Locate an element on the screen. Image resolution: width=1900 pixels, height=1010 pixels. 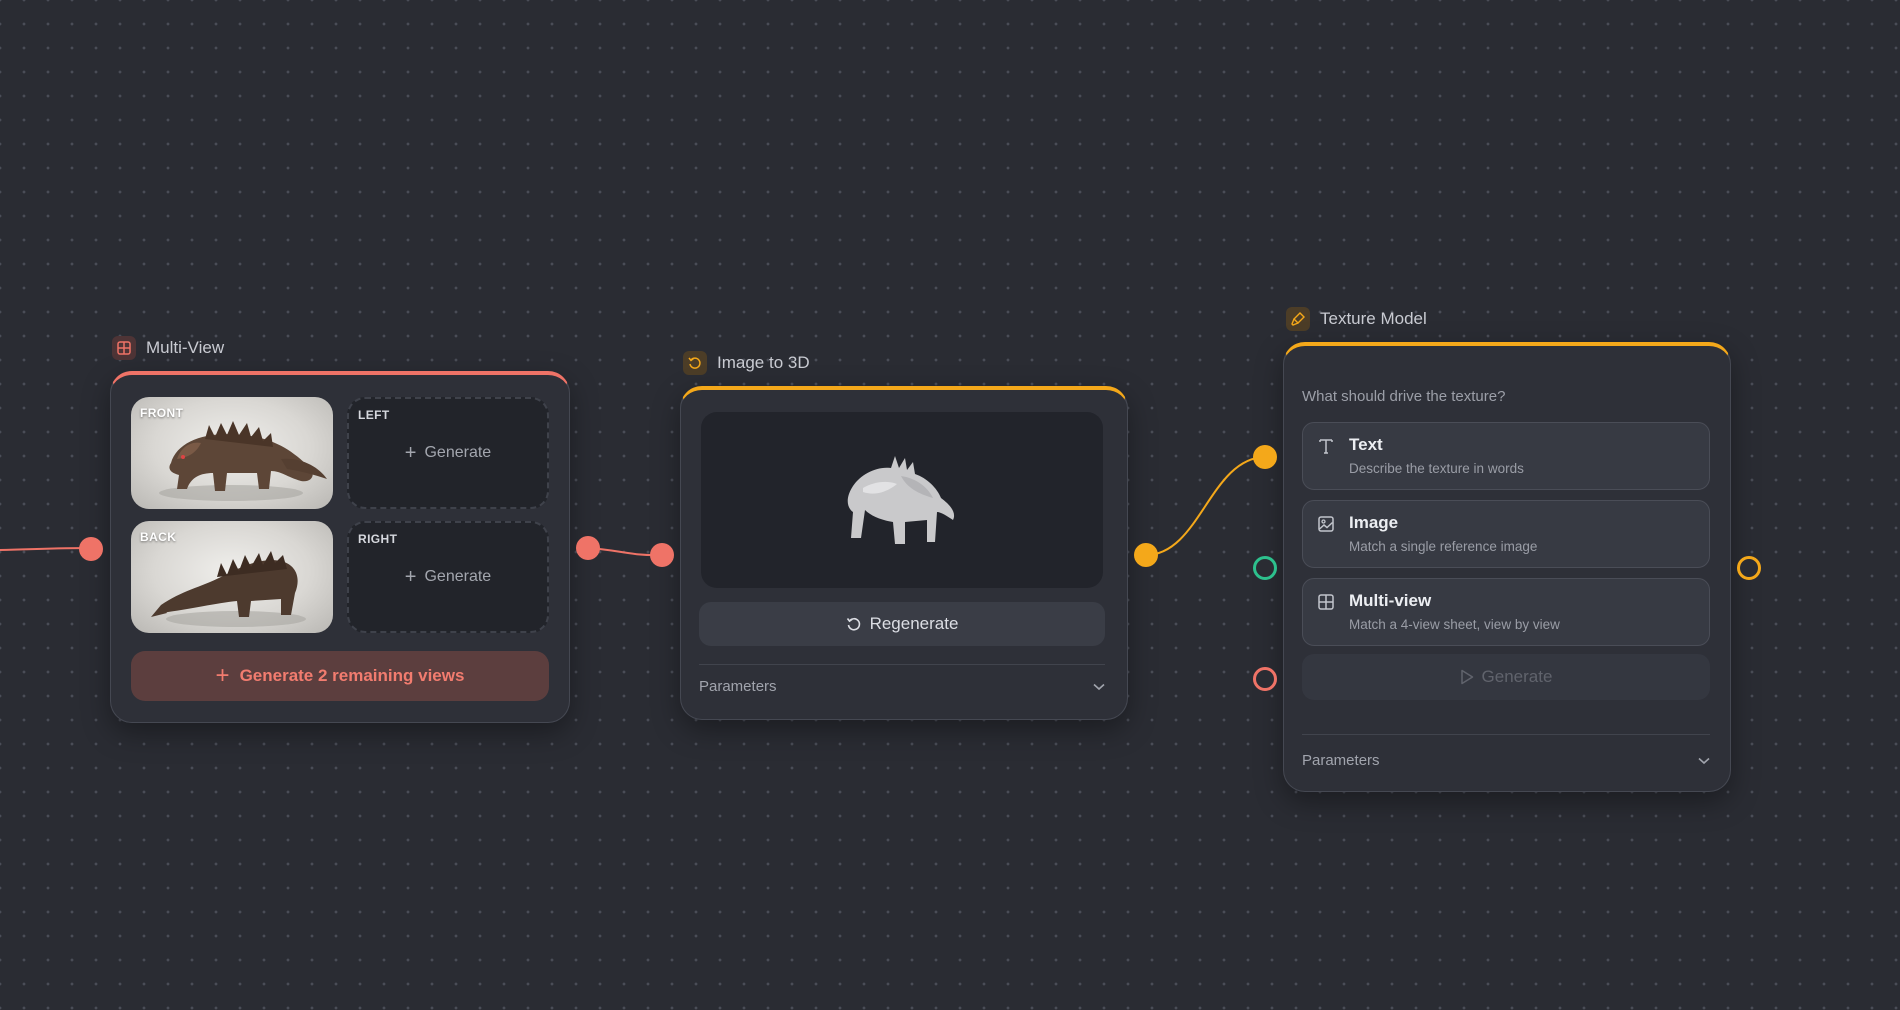
image3d-input-port is located at coordinates (662, 555).